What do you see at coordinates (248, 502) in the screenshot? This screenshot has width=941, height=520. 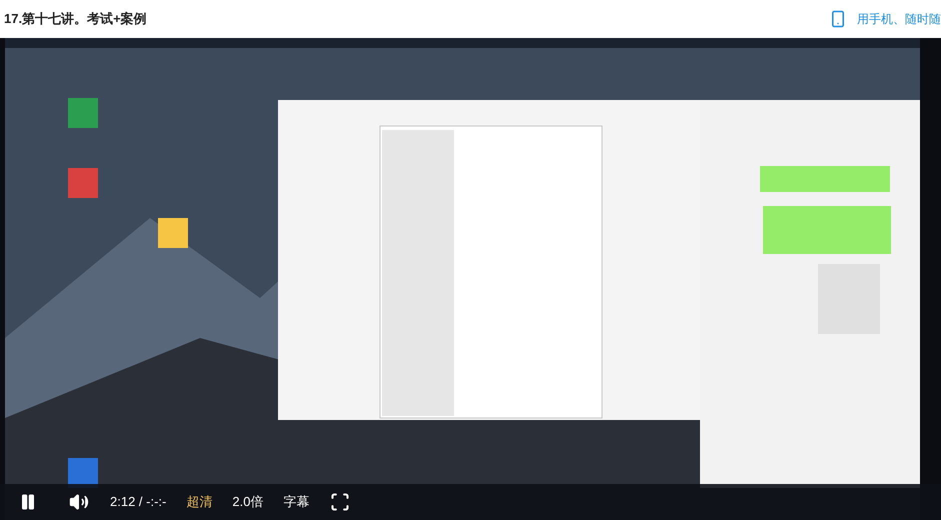 I see `speed-button: 2.0倍` at bounding box center [248, 502].